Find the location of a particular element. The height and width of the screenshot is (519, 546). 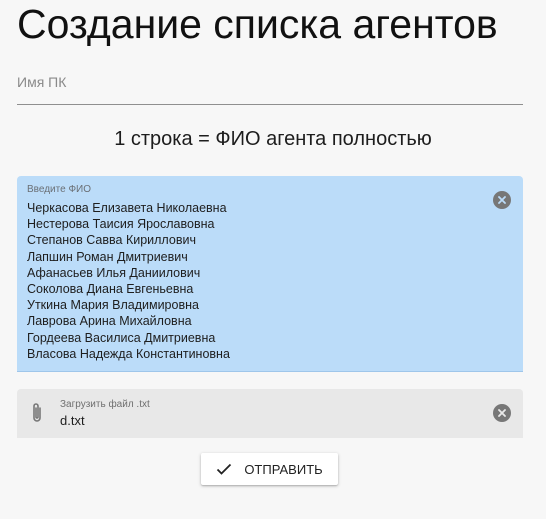

submit-button-label: ОТПРАВИТЬ is located at coordinates (283, 469).